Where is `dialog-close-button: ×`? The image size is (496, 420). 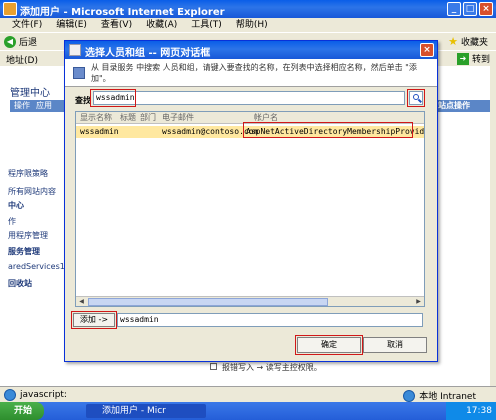
dialog-close-button: × is located at coordinates (427, 50).